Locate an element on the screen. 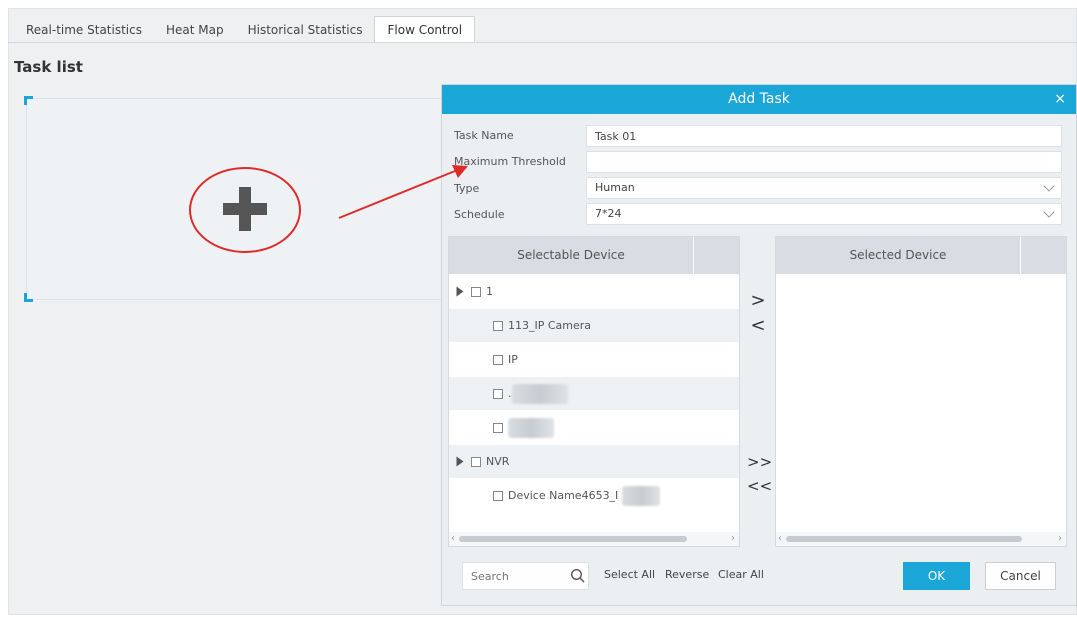  cancel-button: Cancel is located at coordinates (1020, 576).